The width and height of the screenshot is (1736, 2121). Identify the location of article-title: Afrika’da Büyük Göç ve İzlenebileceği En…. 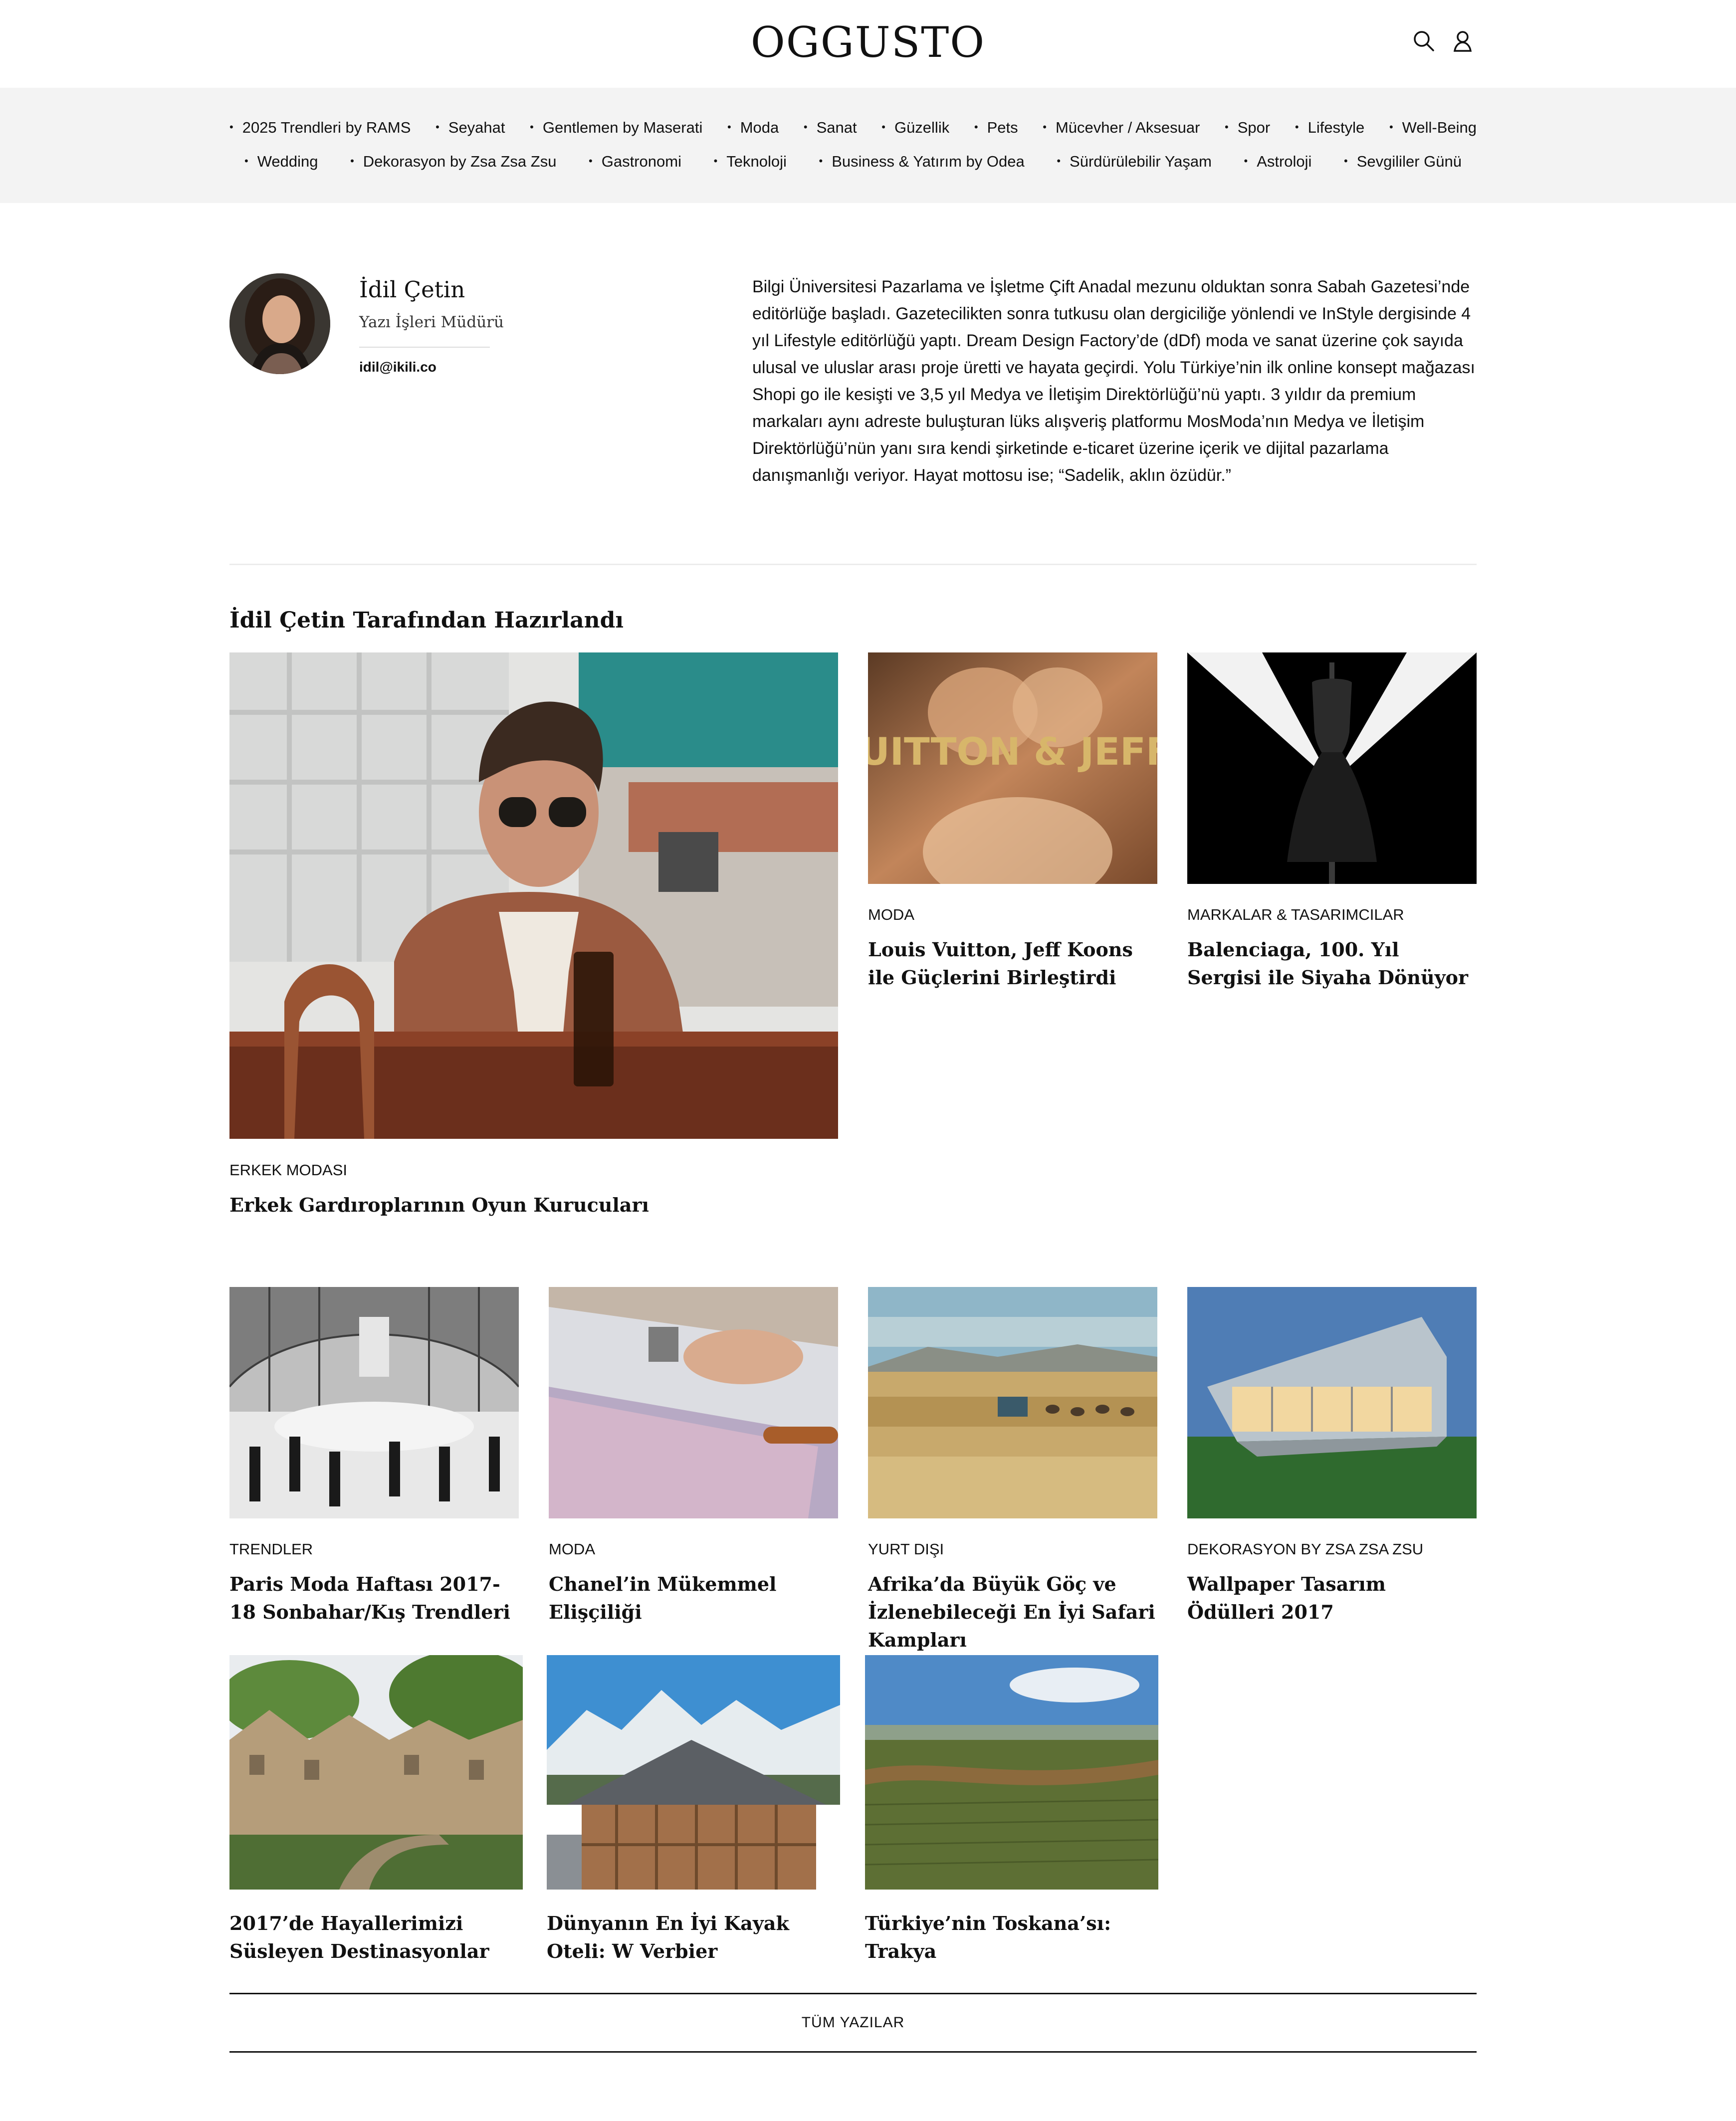
(1012, 1612).